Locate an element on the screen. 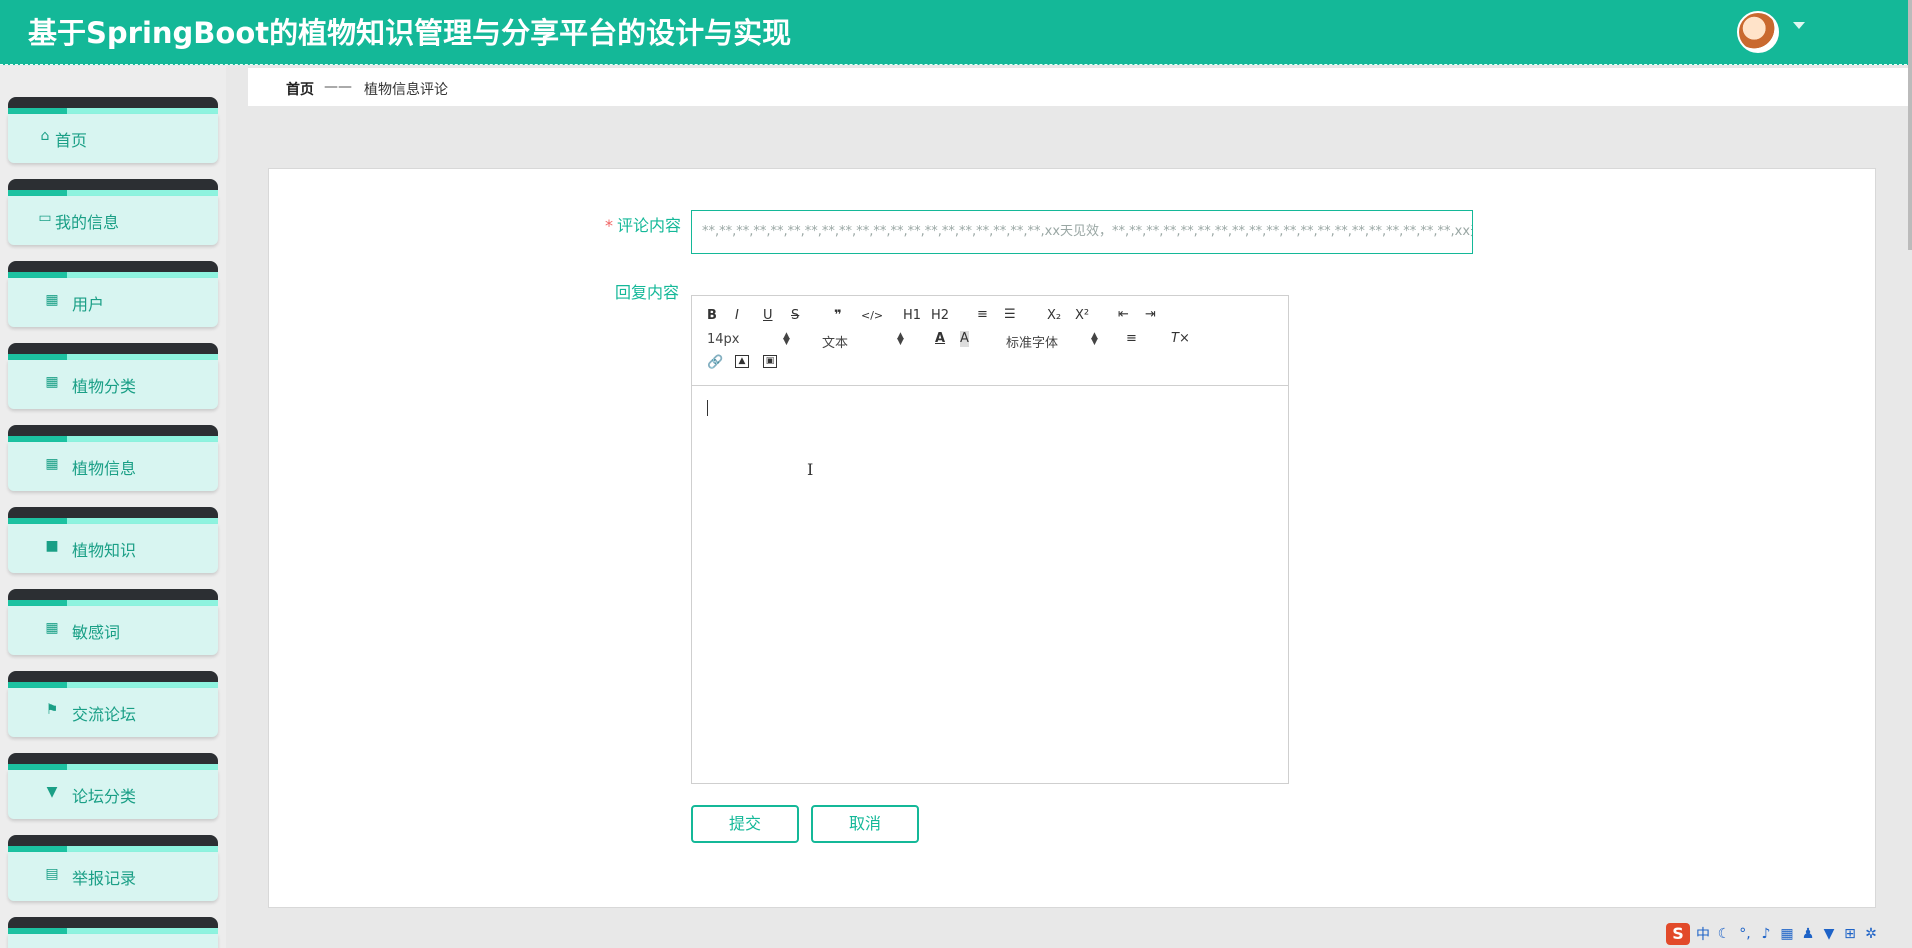 The height and width of the screenshot is (948, 1912). chevron-down-icon is located at coordinates (1799, 25).